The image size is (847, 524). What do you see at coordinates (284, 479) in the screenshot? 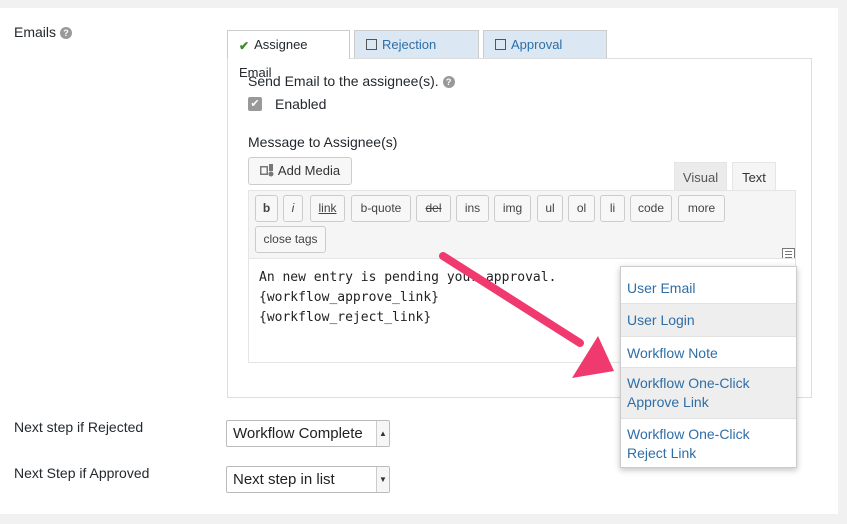
I see `select-value: Next step in list` at bounding box center [284, 479].